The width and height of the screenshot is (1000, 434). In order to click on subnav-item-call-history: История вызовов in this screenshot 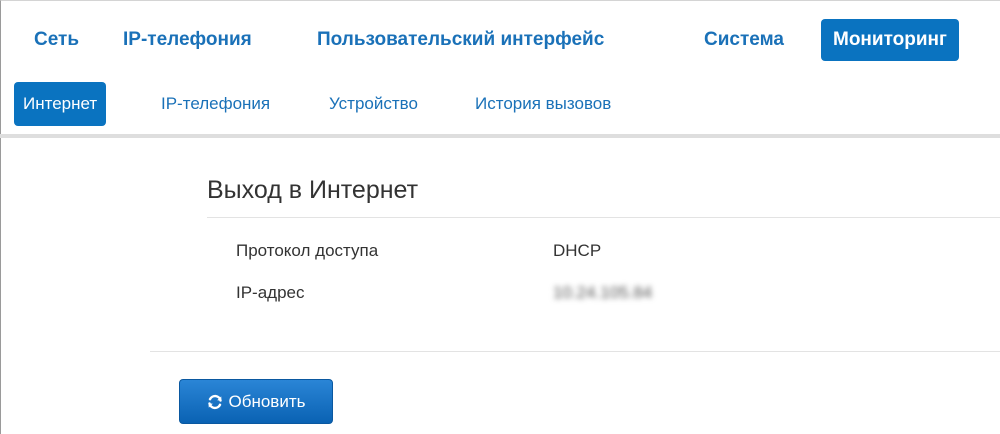, I will do `click(543, 104)`.